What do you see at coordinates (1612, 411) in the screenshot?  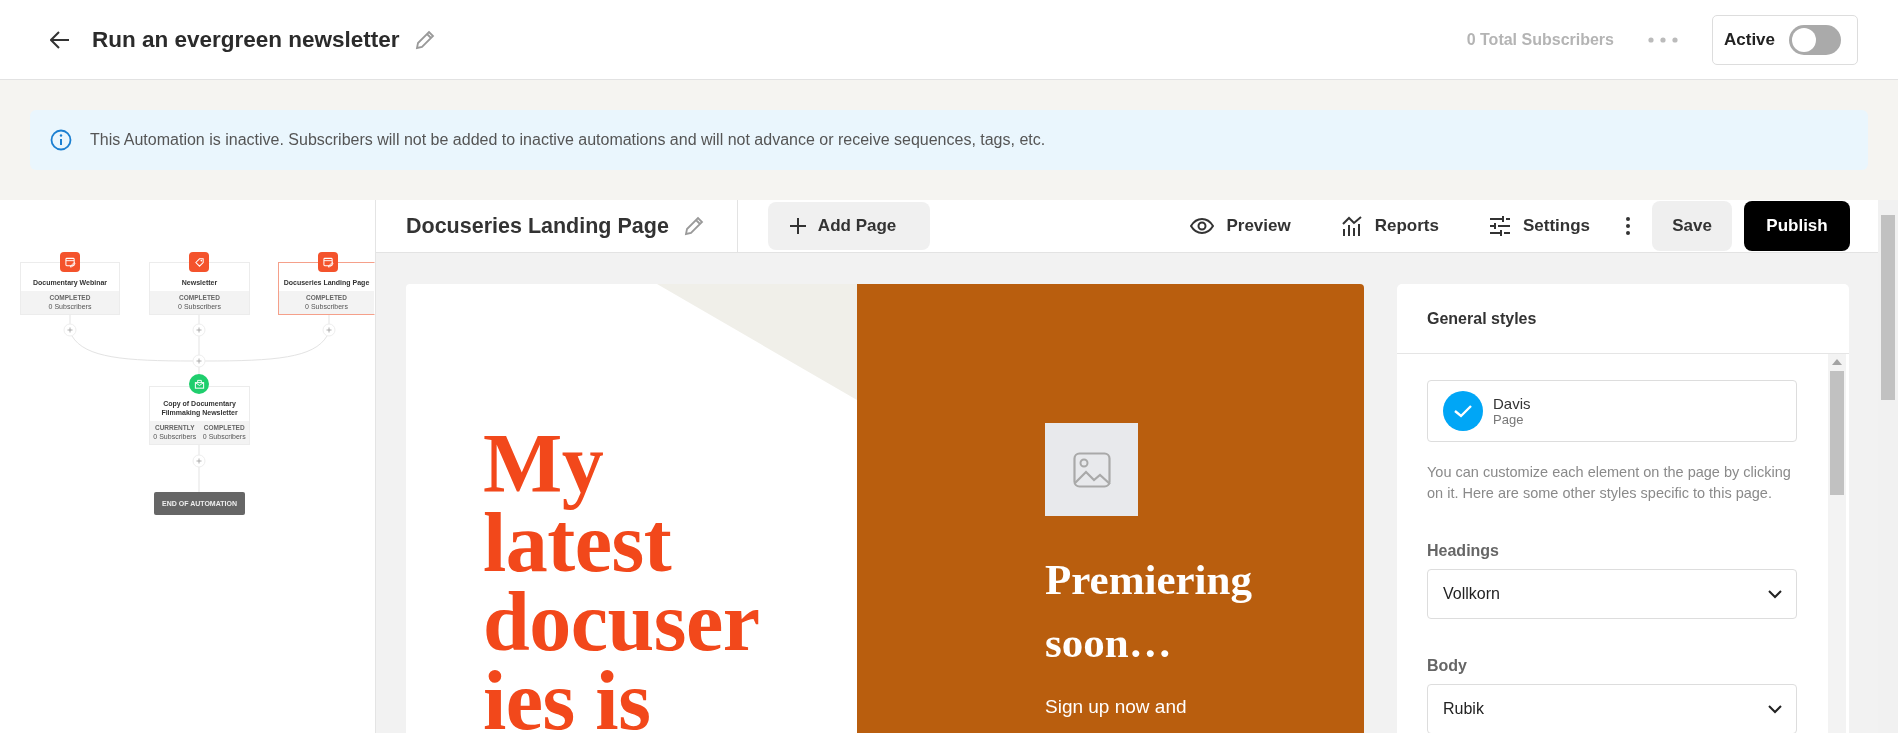 I see `font-theme-card: Davis Page` at bounding box center [1612, 411].